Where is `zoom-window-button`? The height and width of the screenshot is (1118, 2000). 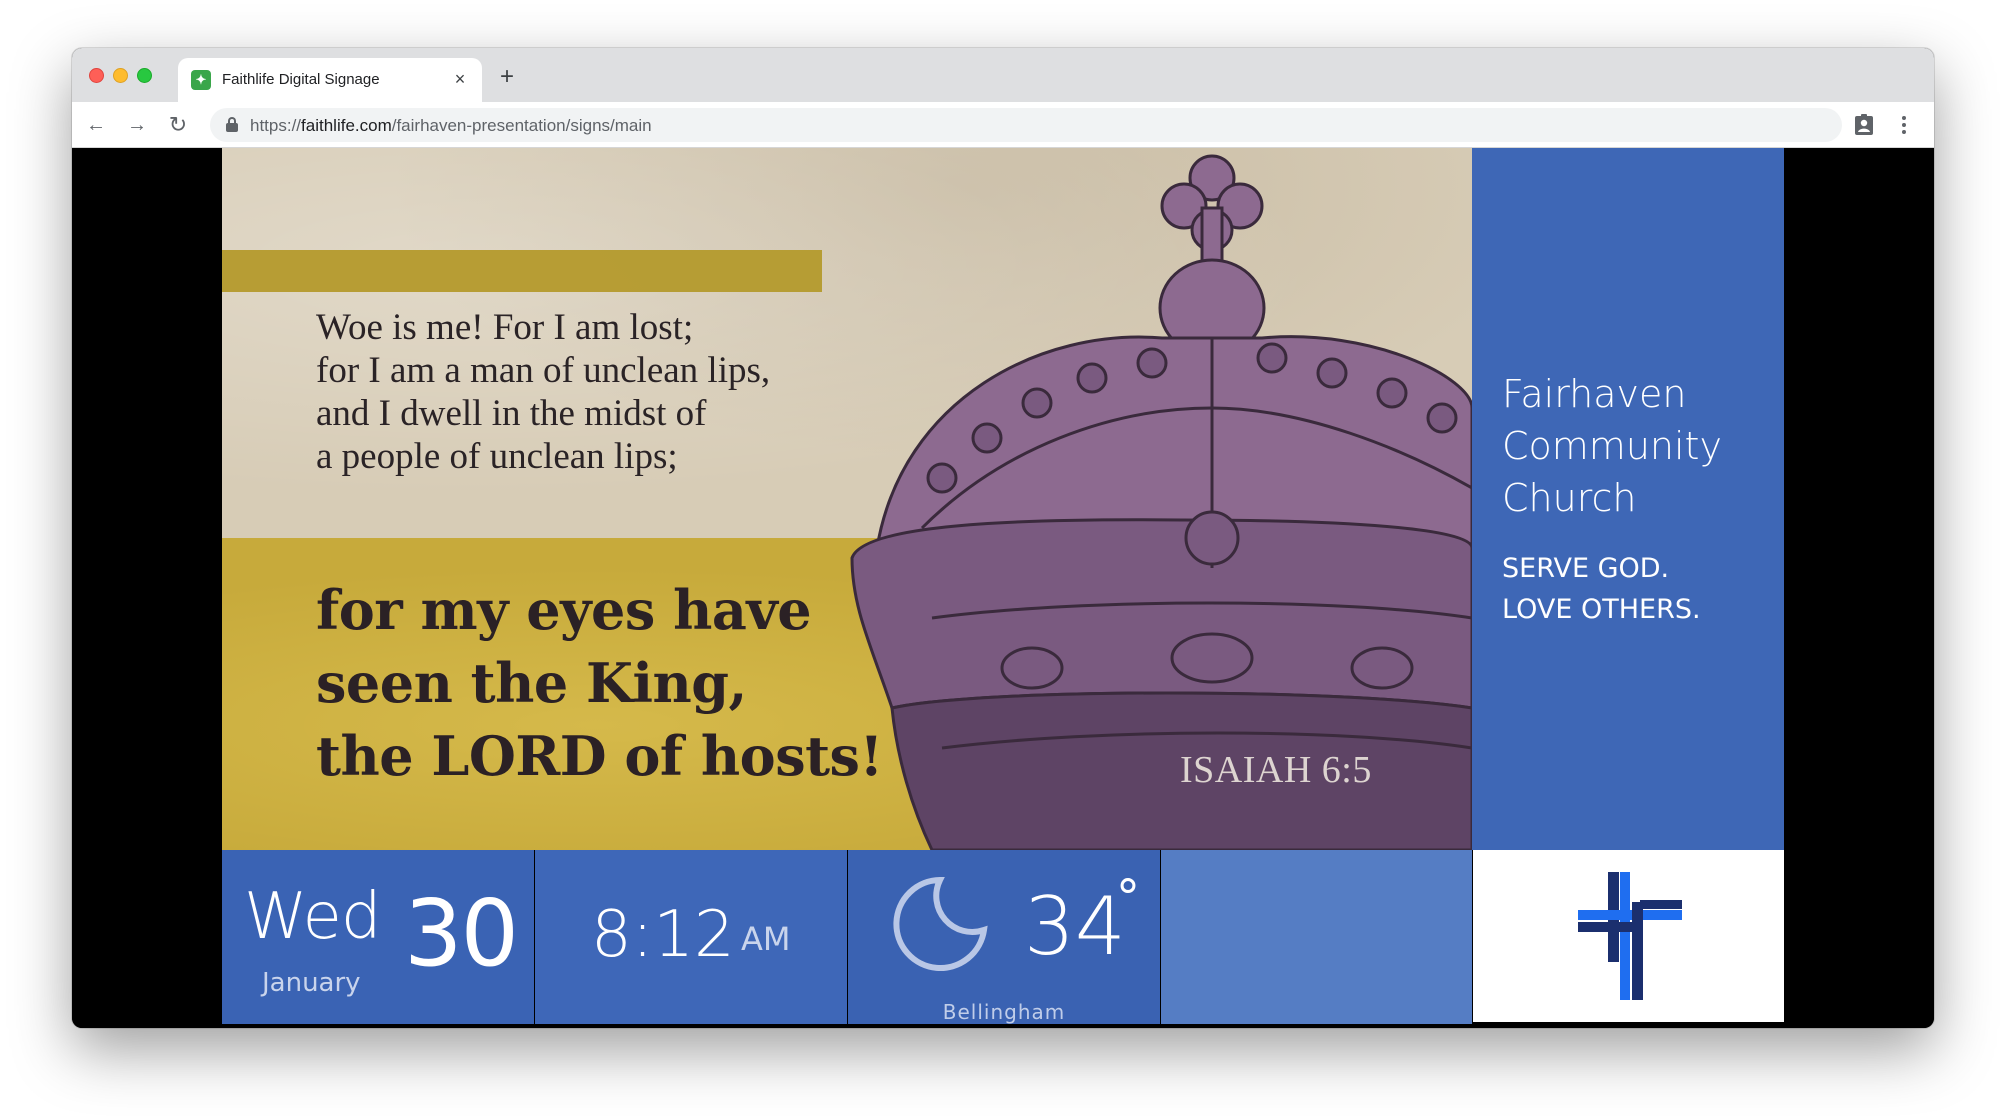
zoom-window-button is located at coordinates (144, 75).